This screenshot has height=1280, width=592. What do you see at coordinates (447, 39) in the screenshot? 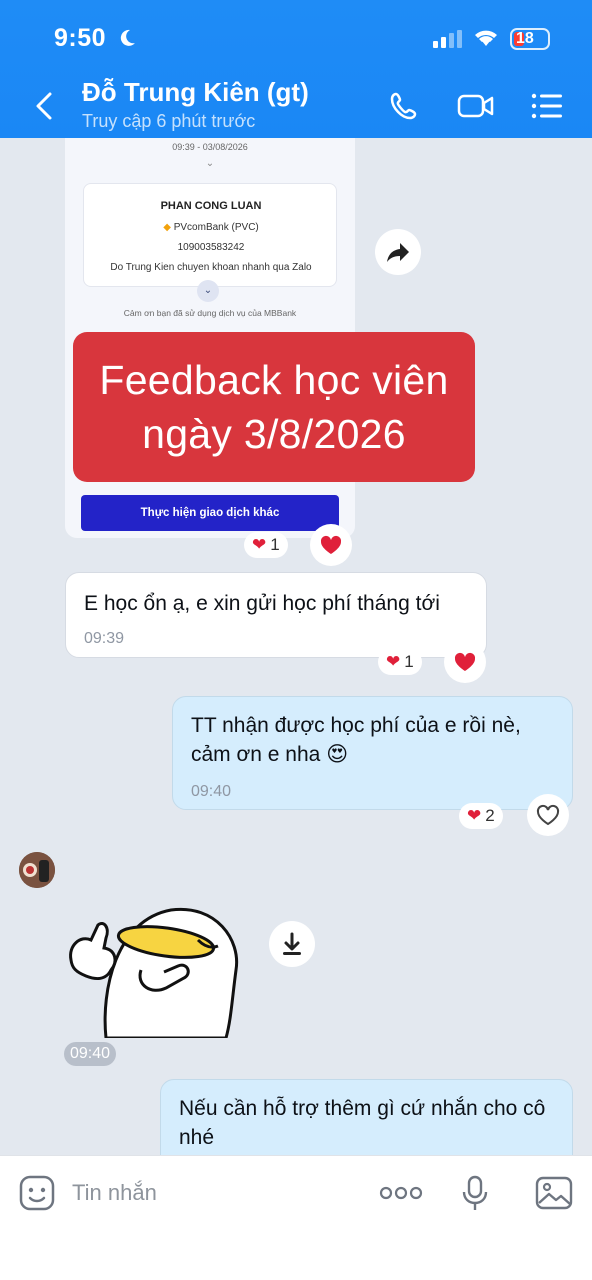
I see `signal-icon` at bounding box center [447, 39].